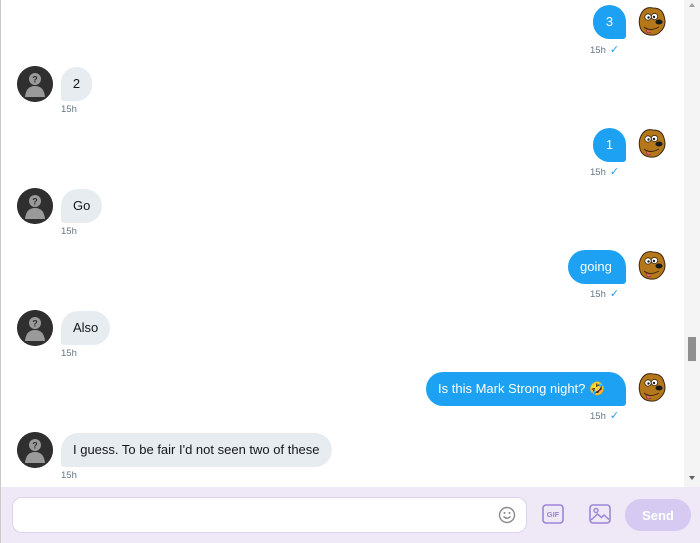  Describe the element at coordinates (76, 84) in the screenshot. I see `message-bubble-received: 2` at that location.